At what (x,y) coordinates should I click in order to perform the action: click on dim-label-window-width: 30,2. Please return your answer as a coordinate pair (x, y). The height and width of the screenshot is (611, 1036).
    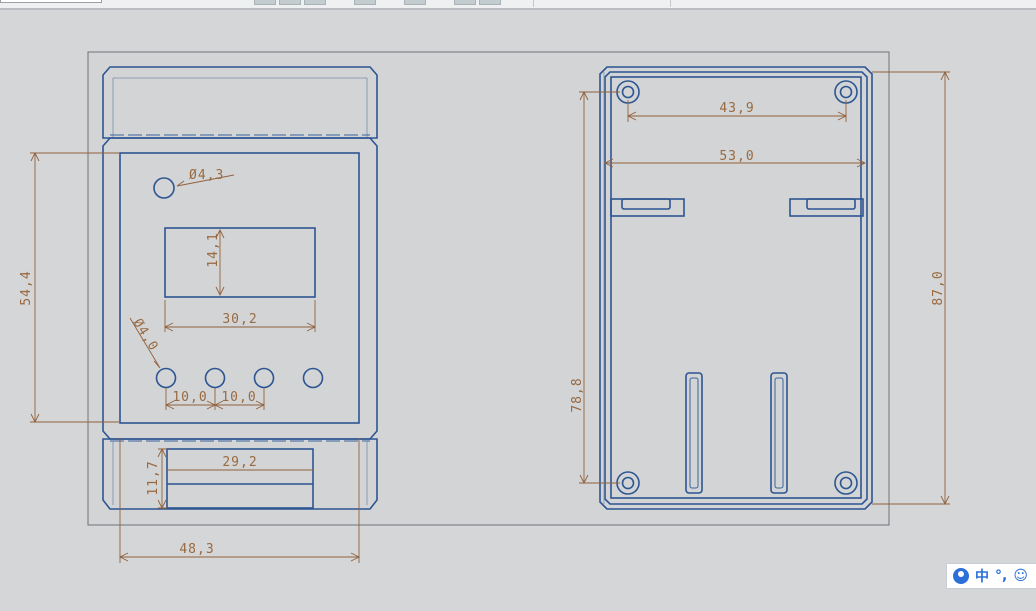
    Looking at the image, I should click on (239, 319).